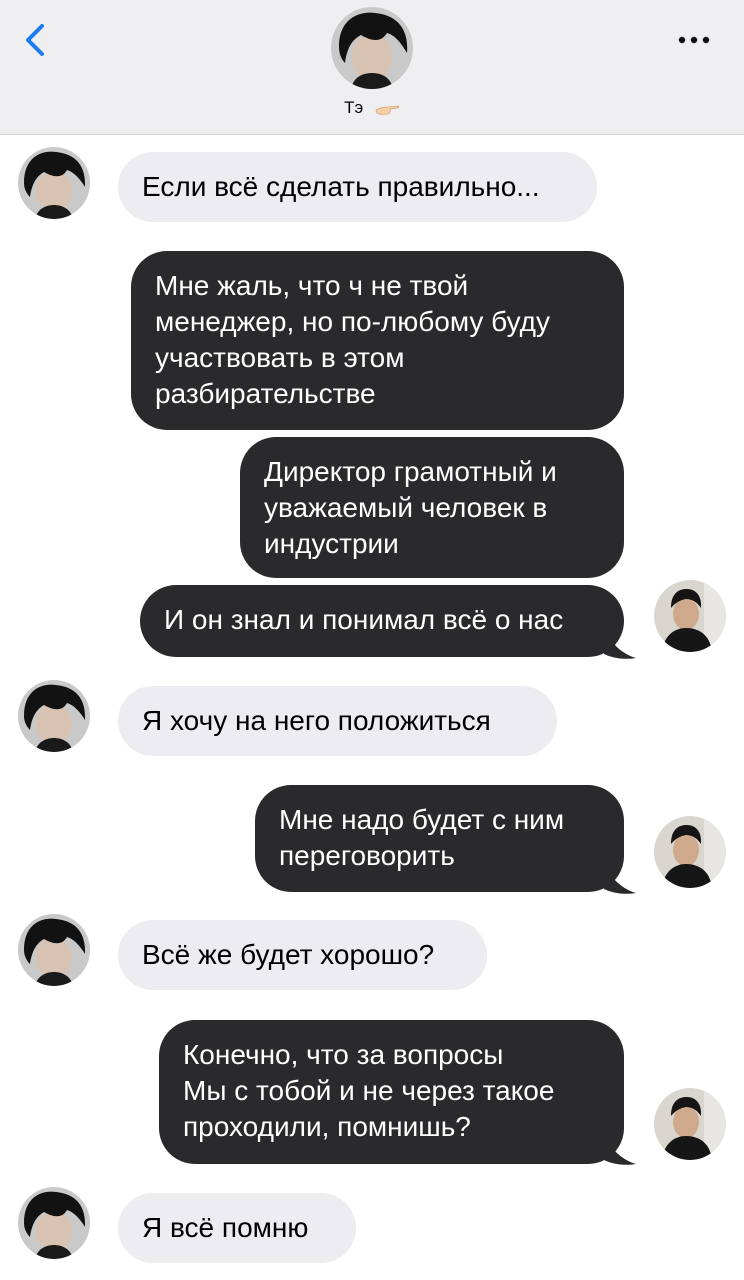  Describe the element at coordinates (354, 107) in the screenshot. I see `contact-name-label: Тэ` at that location.